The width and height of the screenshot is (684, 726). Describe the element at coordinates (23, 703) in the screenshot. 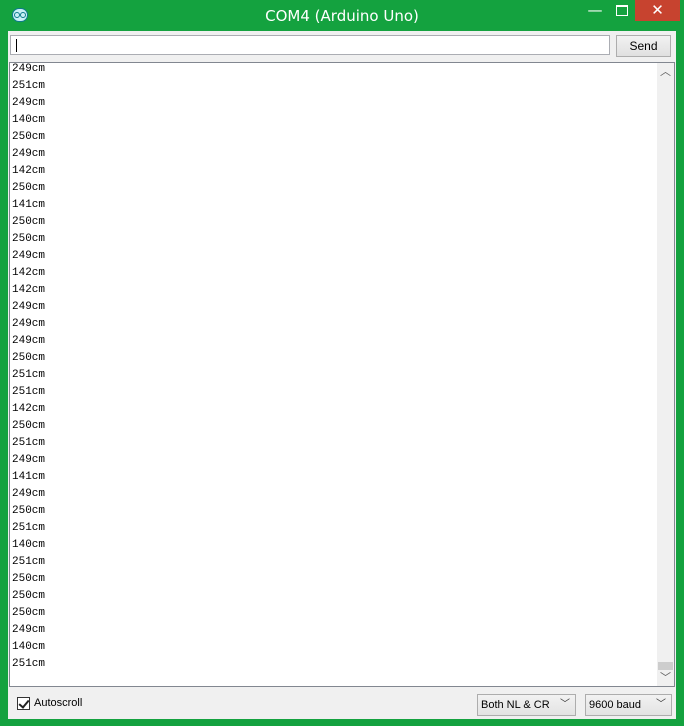

I see `autoscroll-checkbox` at that location.